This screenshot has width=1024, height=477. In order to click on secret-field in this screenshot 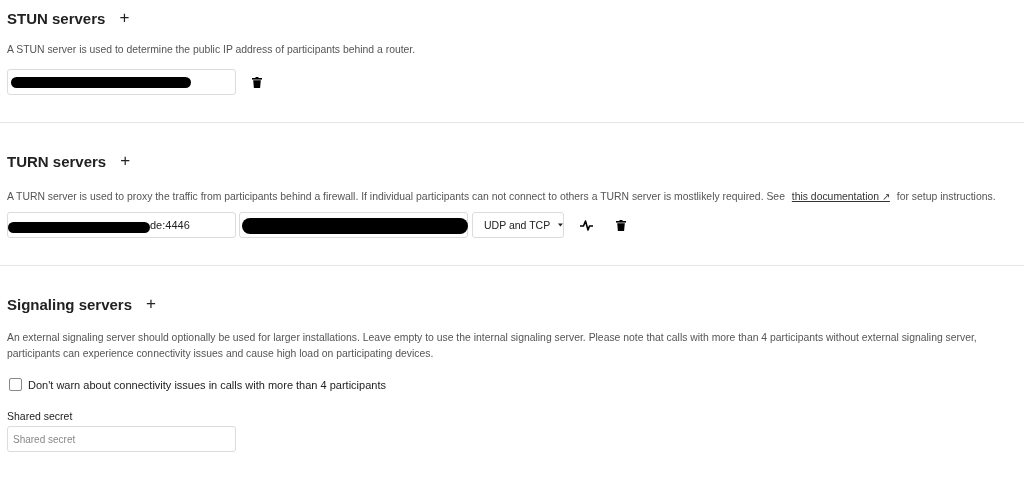, I will do `click(353, 225)`.